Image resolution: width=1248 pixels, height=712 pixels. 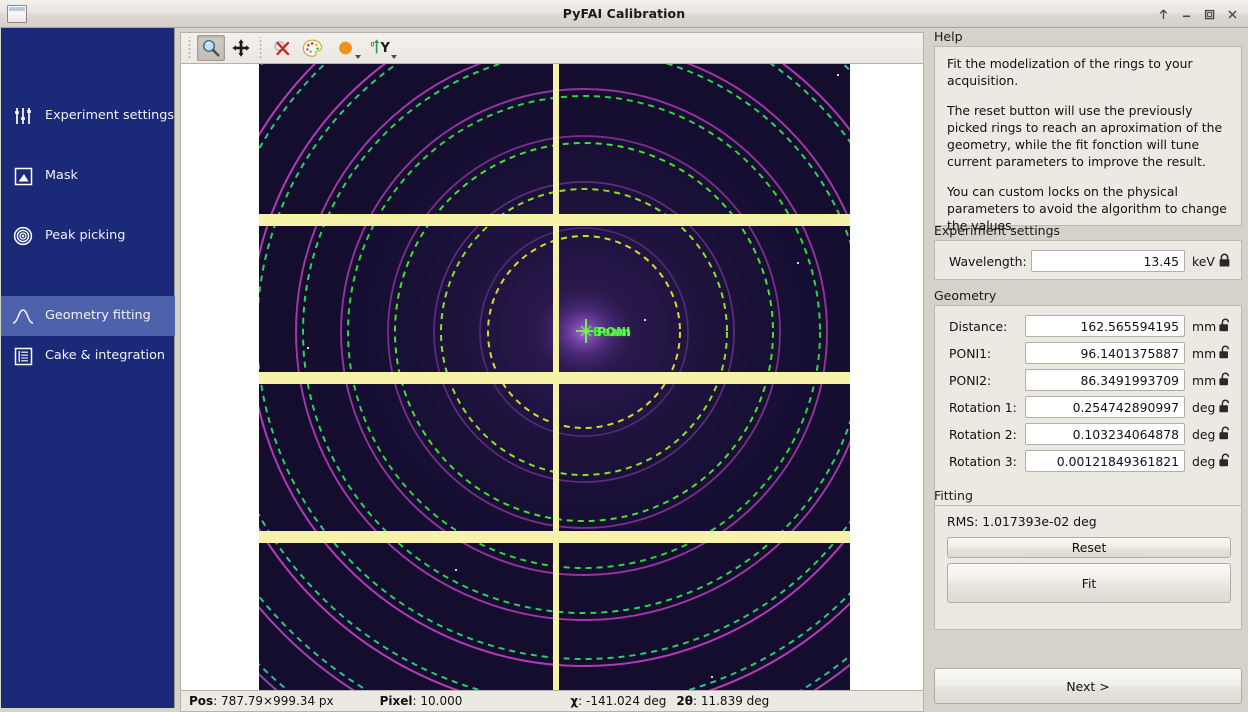 What do you see at coordinates (61, 175) in the screenshot?
I see `sidebar-item-label: Mask` at bounding box center [61, 175].